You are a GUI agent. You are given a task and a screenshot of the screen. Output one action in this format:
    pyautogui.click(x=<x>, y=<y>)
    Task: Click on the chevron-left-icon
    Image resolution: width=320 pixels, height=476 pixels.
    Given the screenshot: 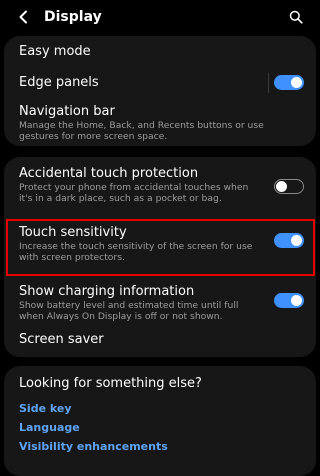 What is the action you would take?
    pyautogui.click(x=23, y=17)
    